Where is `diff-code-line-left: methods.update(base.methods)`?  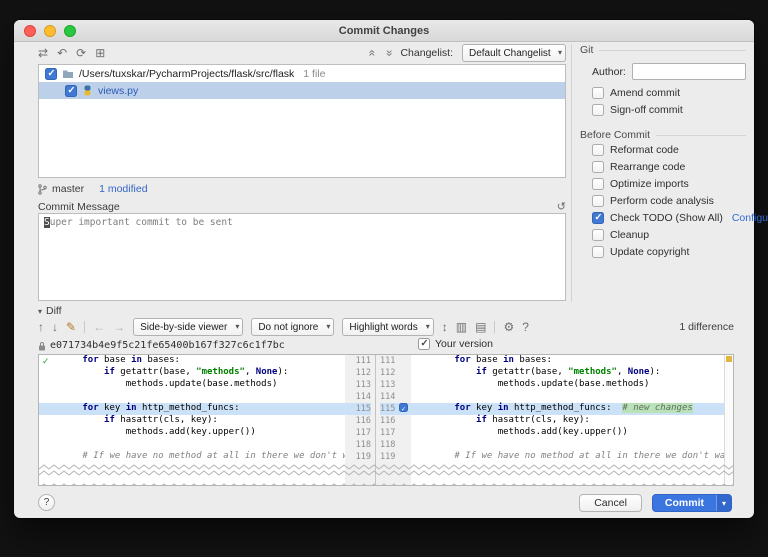
diff-code-line-left: methods.update(base.methods) is located at coordinates (192, 385).